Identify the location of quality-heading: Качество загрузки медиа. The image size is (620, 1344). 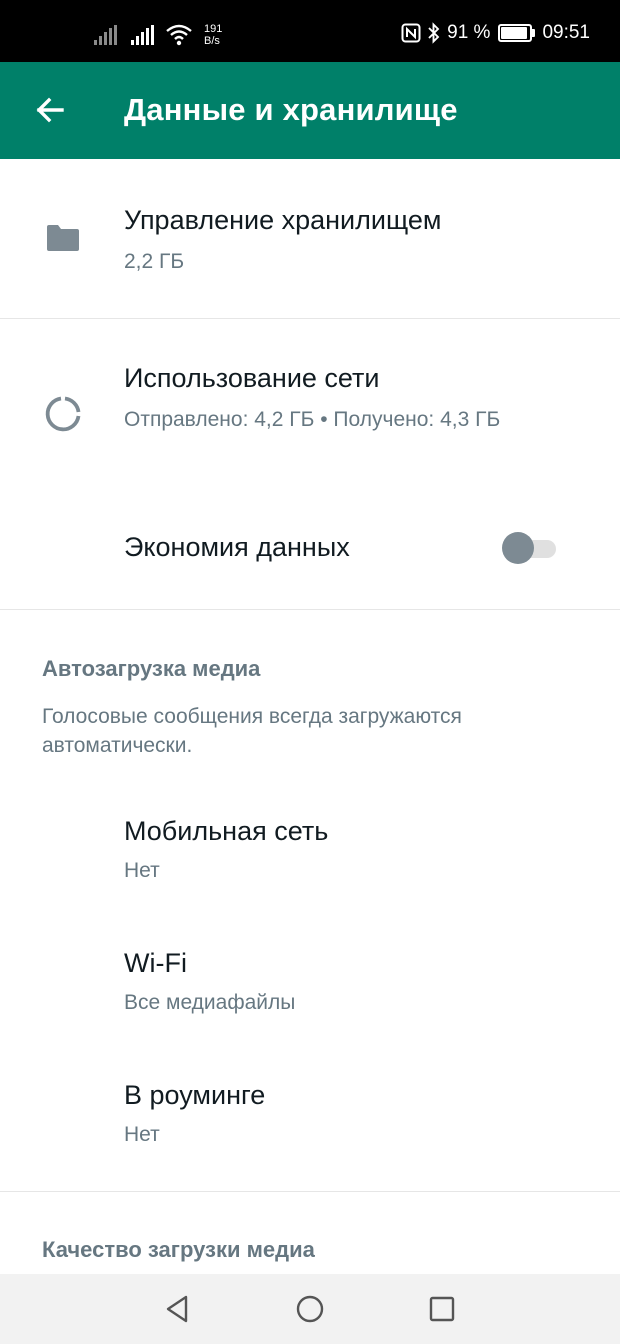
(178, 1249).